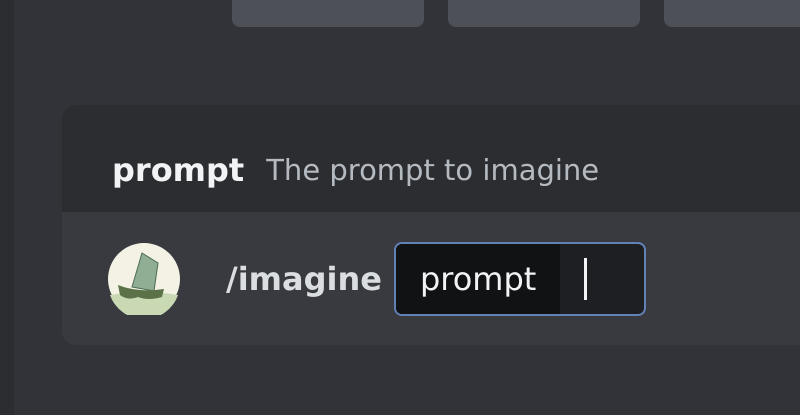  What do you see at coordinates (144, 278) in the screenshot?
I see `boat-avatar-icon` at bounding box center [144, 278].